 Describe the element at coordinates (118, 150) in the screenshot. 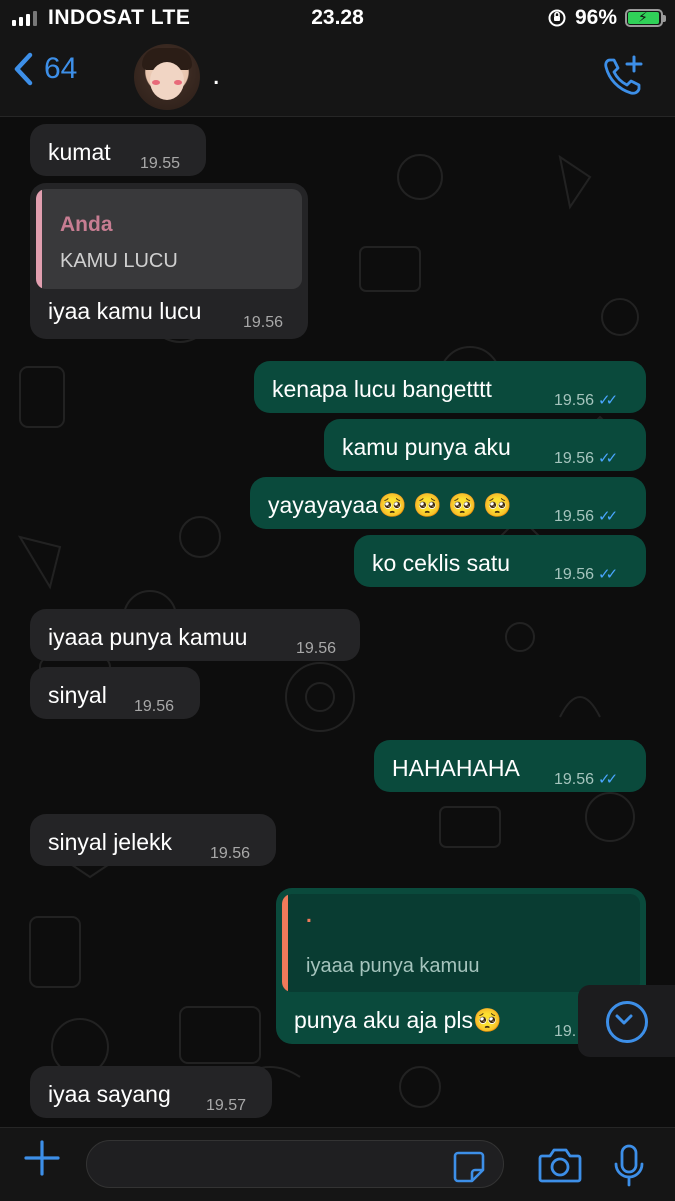

I see `message-bubble-incoming: kumat 19.55` at that location.